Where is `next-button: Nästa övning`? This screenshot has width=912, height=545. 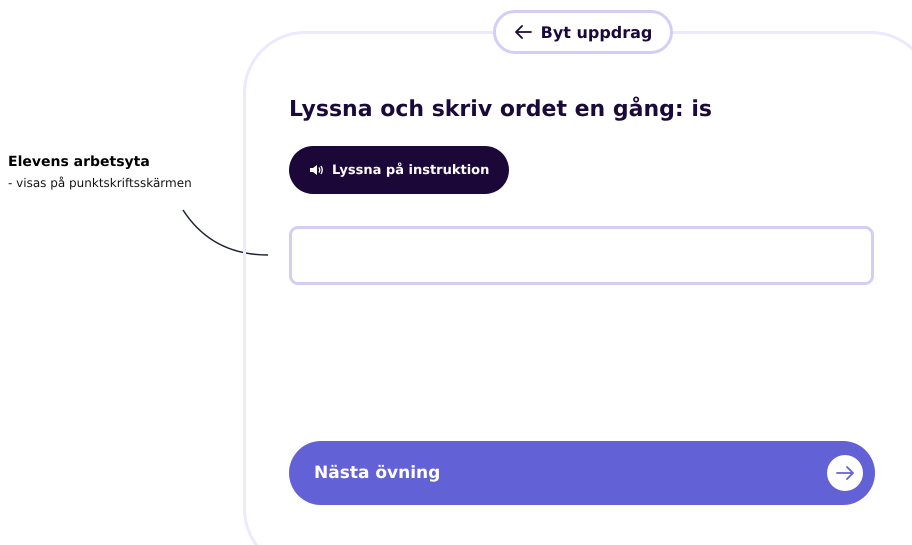
next-button: Nästa övning is located at coordinates (582, 473).